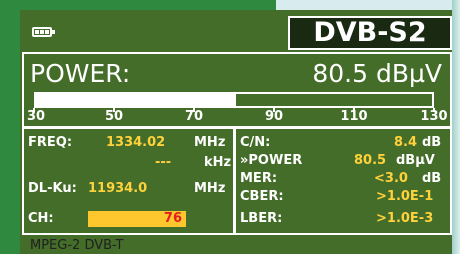 This screenshot has width=460, height=254. Describe the element at coordinates (255, 142) in the screenshot. I see `cn-label: C/N:` at that location.